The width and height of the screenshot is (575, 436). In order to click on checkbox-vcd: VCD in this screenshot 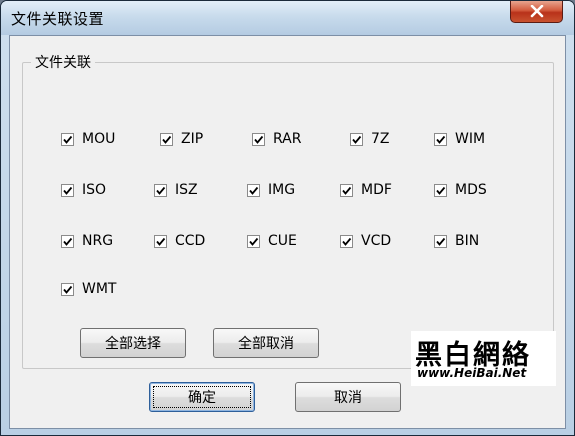, I will do `click(365, 241)`.